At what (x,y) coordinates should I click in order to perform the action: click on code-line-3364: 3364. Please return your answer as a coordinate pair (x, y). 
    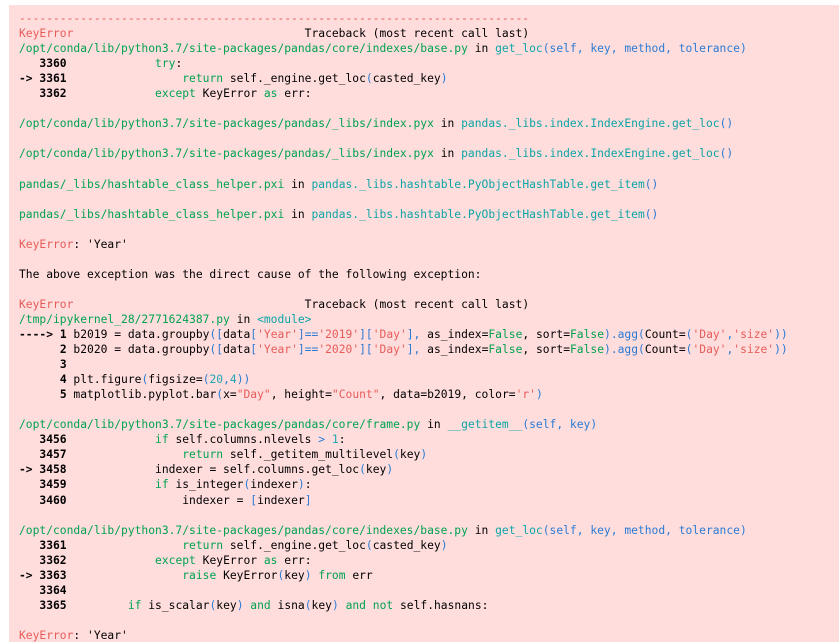
    Looking at the image, I should click on (429, 590).